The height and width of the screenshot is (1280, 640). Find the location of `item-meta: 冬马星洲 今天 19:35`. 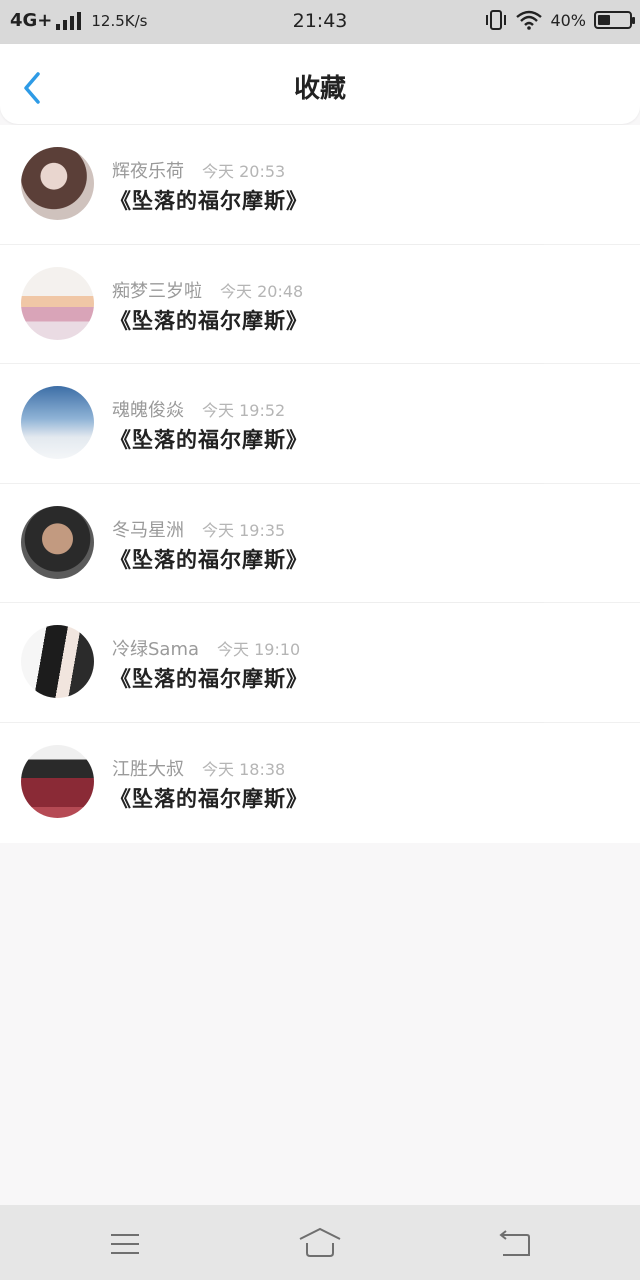

item-meta: 冬马星洲 今天 19:35 is located at coordinates (198, 529).